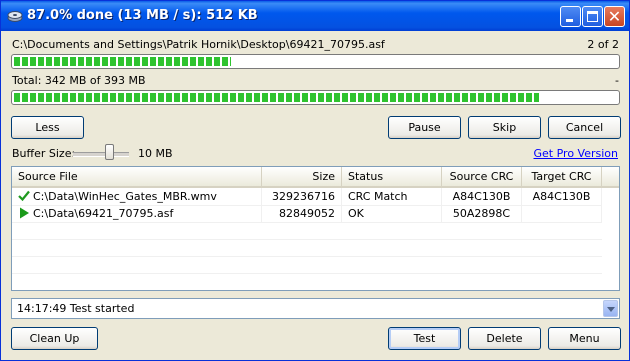 The height and width of the screenshot is (361, 630). I want to click on size-cell: 82849052, so click(302, 213).